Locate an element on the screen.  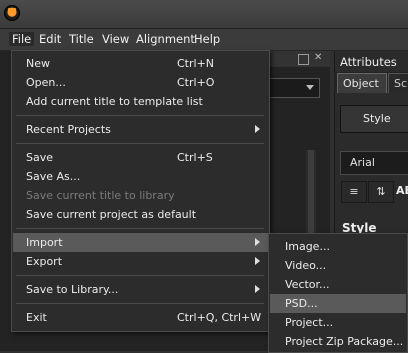
menu-item-save-title-to-library: Save current title to library is located at coordinates (140, 195).